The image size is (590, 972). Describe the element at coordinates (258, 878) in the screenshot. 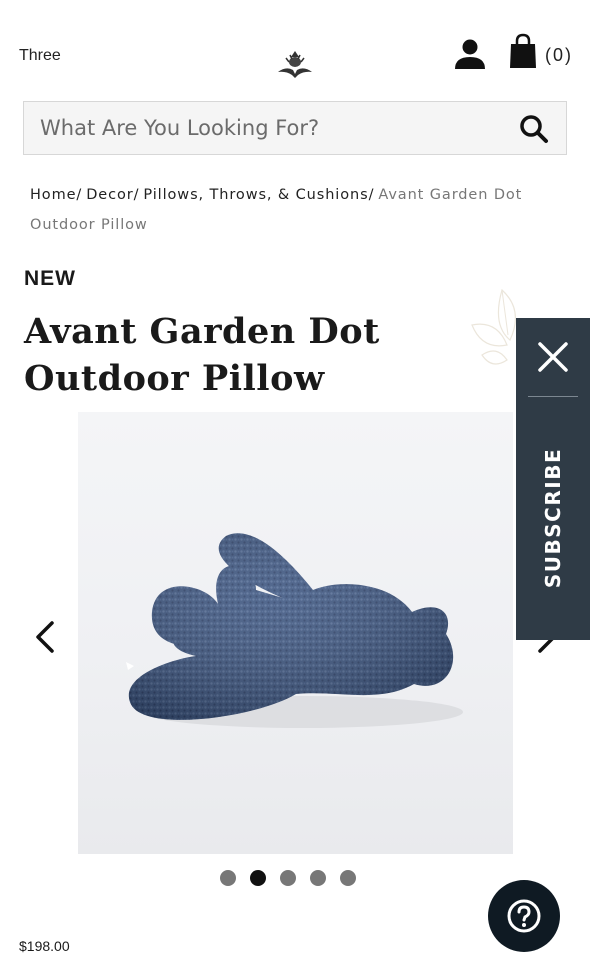

I see `gallery-dot-active` at that location.